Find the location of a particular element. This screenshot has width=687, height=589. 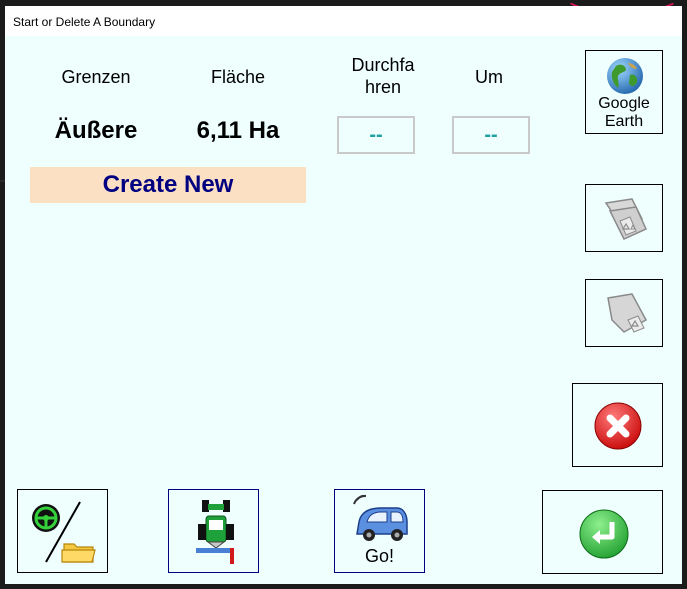

around-toggle: -- is located at coordinates (491, 135).